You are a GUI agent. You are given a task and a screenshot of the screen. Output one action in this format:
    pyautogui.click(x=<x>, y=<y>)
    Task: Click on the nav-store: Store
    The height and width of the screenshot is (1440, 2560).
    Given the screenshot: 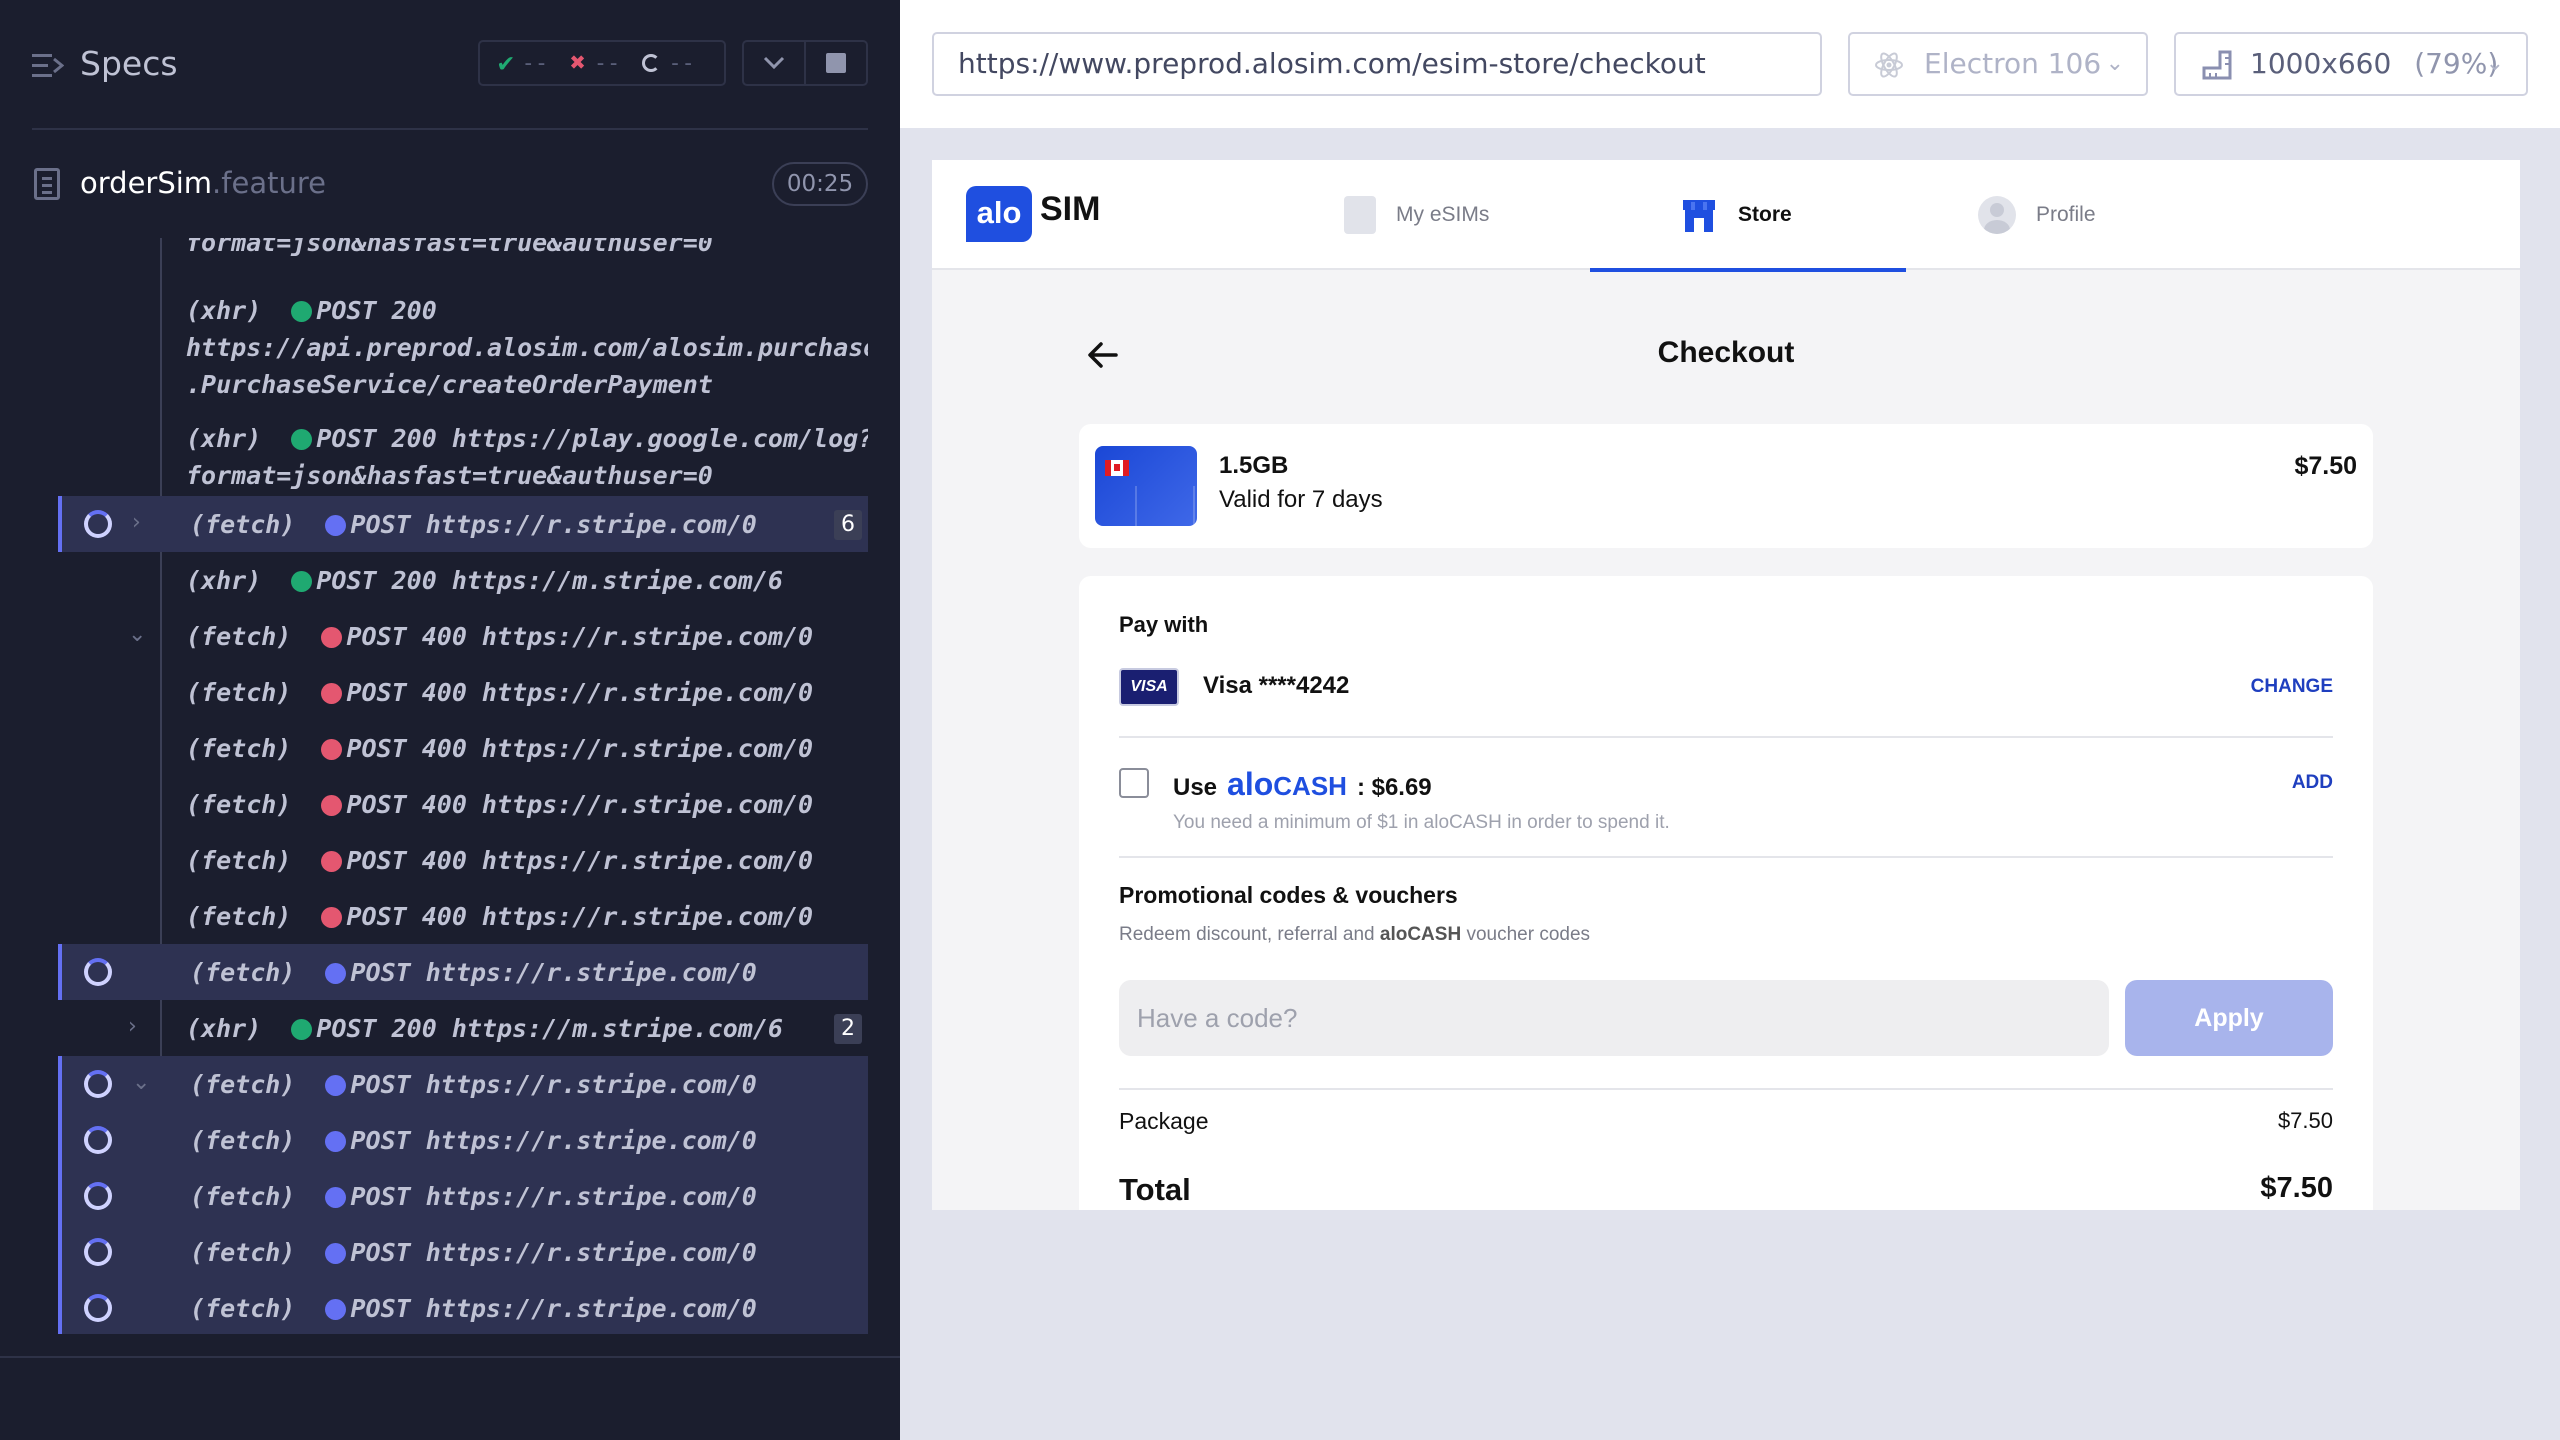 What is the action you would take?
    pyautogui.click(x=1748, y=216)
    